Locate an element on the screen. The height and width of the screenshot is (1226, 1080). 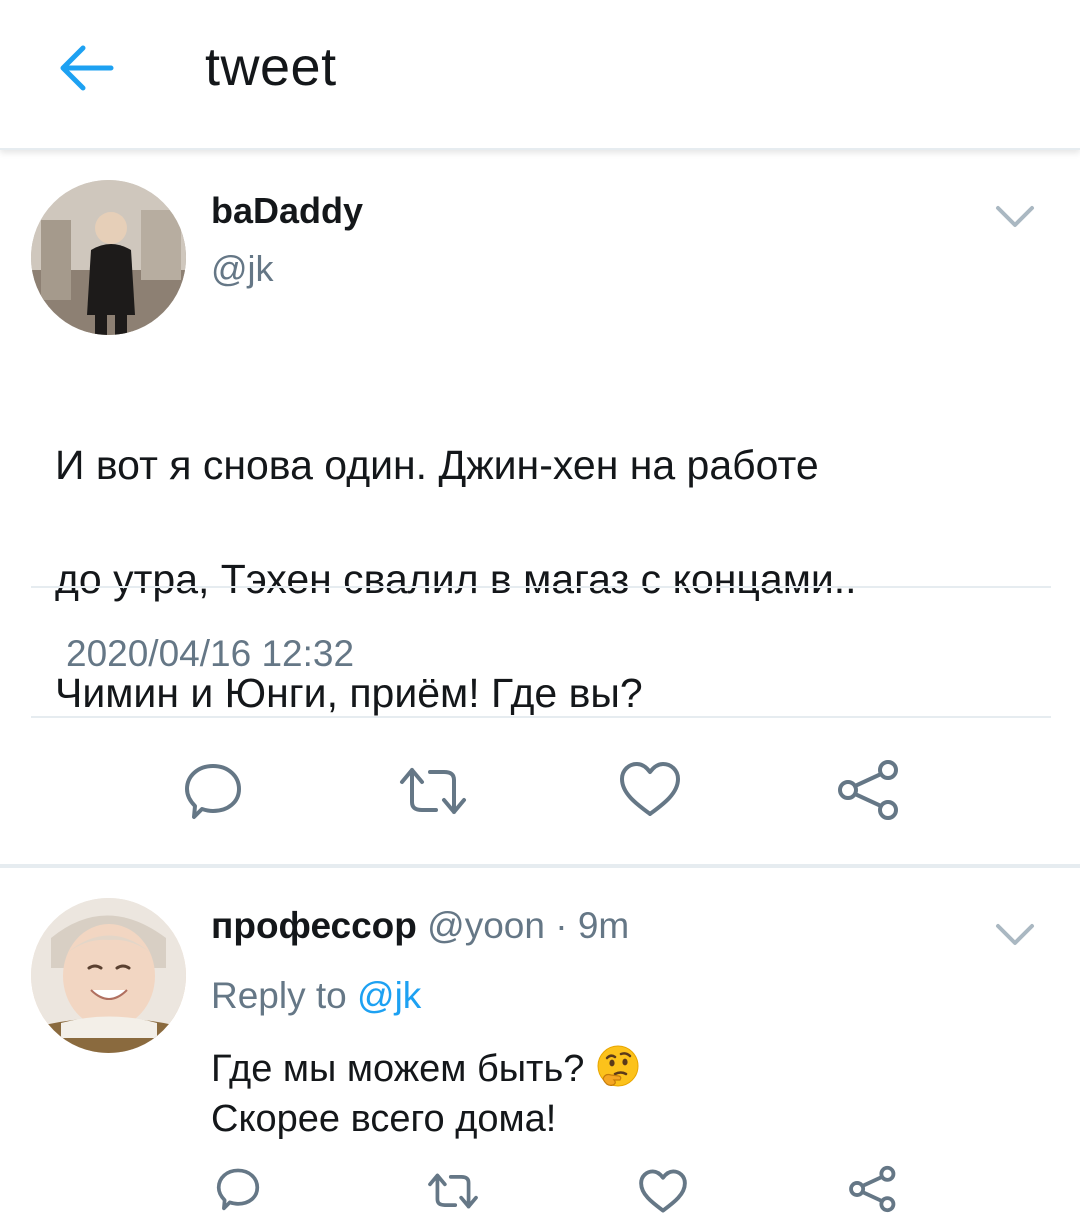
thinking-face-emoji-icon is located at coordinates (618, 1066).